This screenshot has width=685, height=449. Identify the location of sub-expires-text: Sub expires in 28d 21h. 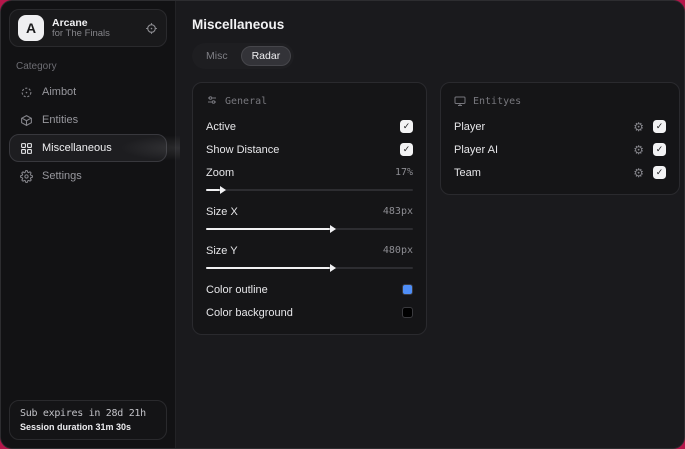
(83, 413).